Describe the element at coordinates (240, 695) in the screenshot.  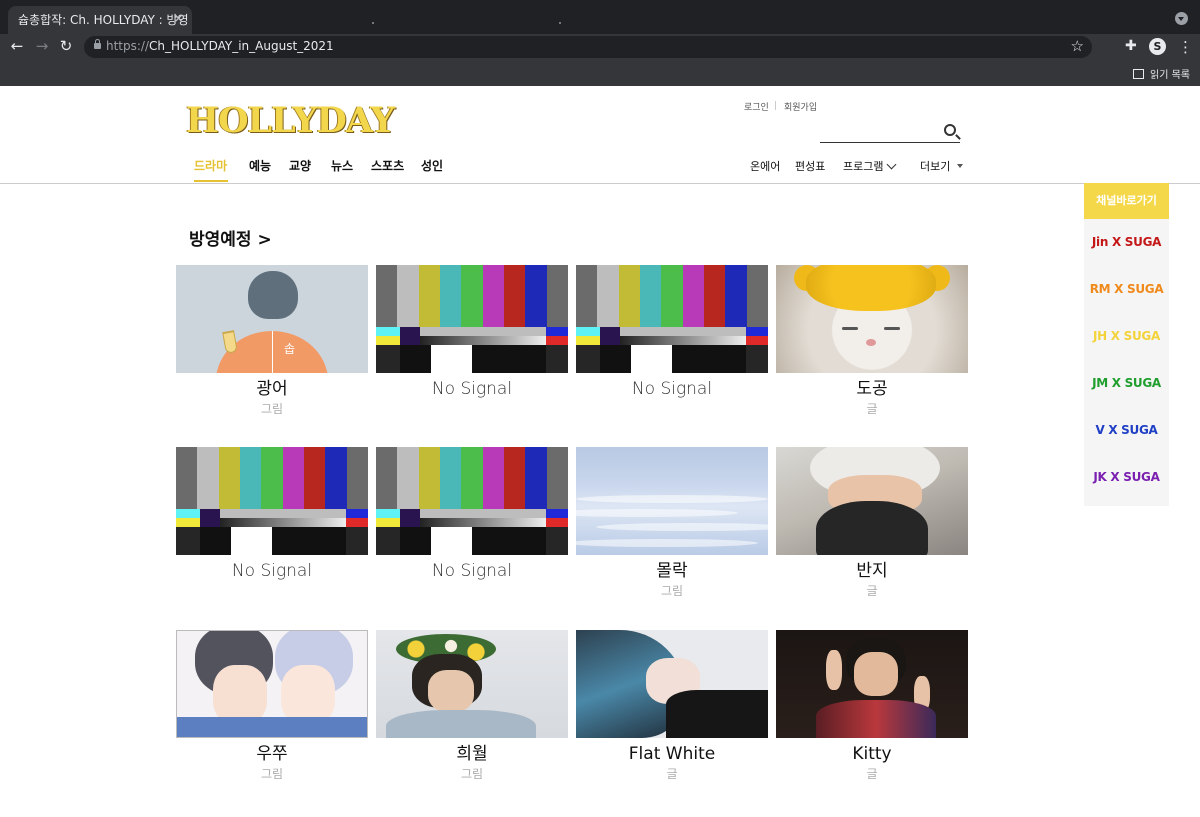
I see `face-left` at that location.